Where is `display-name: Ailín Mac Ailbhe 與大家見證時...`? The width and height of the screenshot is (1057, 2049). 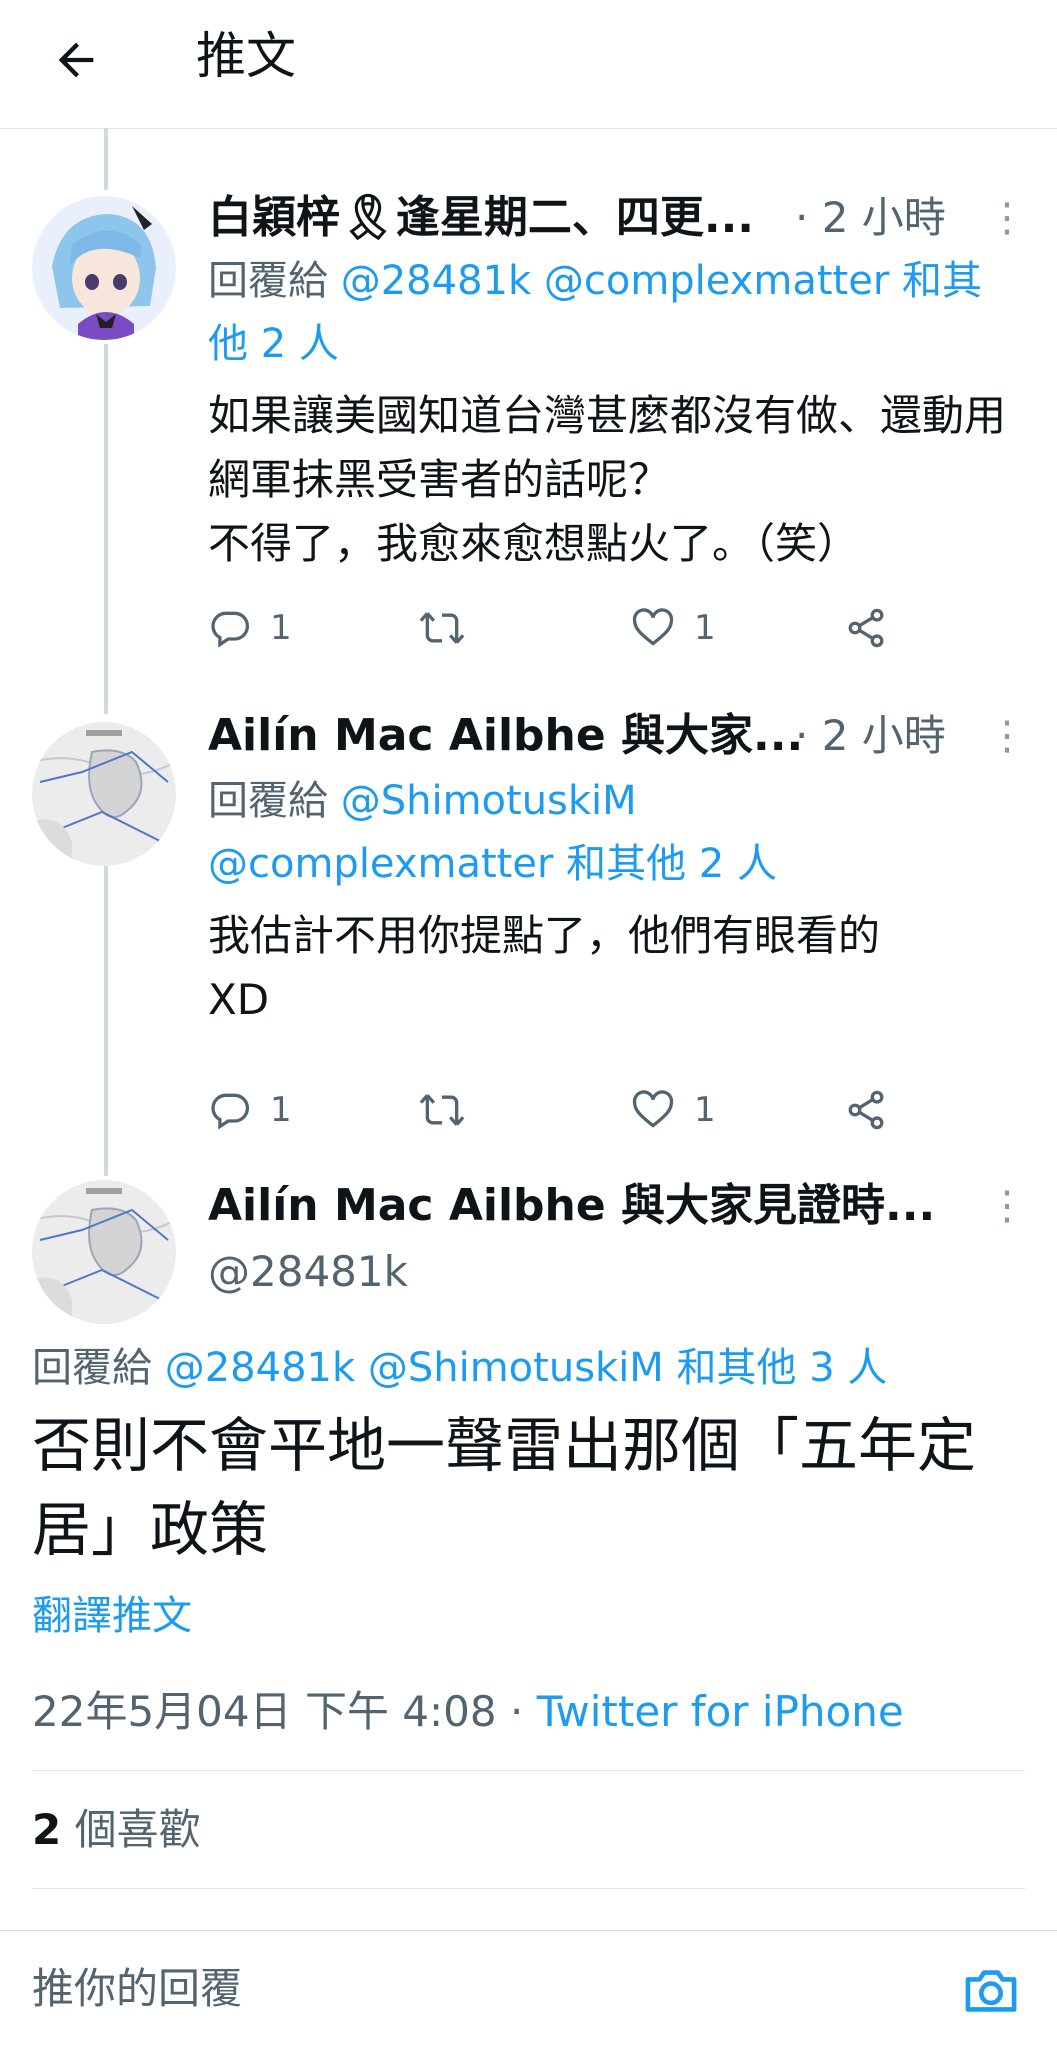 display-name: Ailín Mac Ailbhe 與大家見證時... is located at coordinates (571, 1205).